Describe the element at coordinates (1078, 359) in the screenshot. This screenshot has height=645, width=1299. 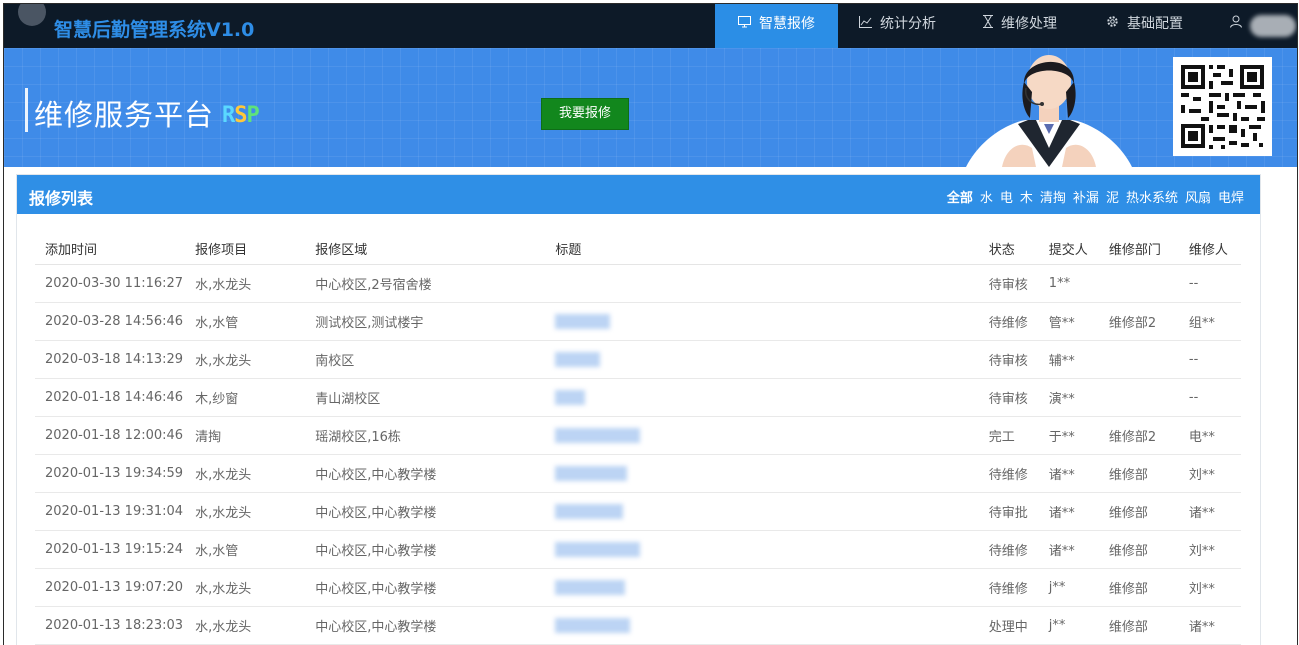
I see `cell-submitter: 辅**` at that location.